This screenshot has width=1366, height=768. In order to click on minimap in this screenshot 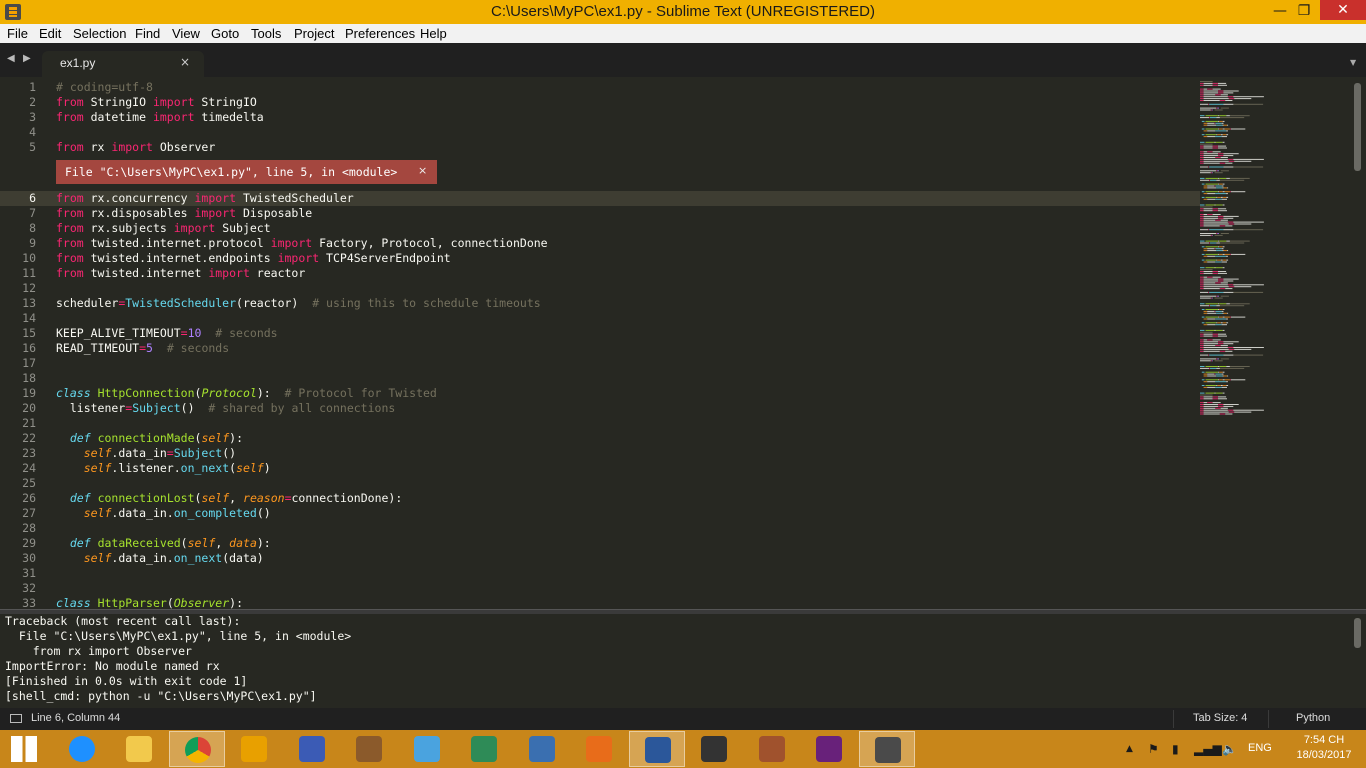, I will do `click(1273, 343)`.